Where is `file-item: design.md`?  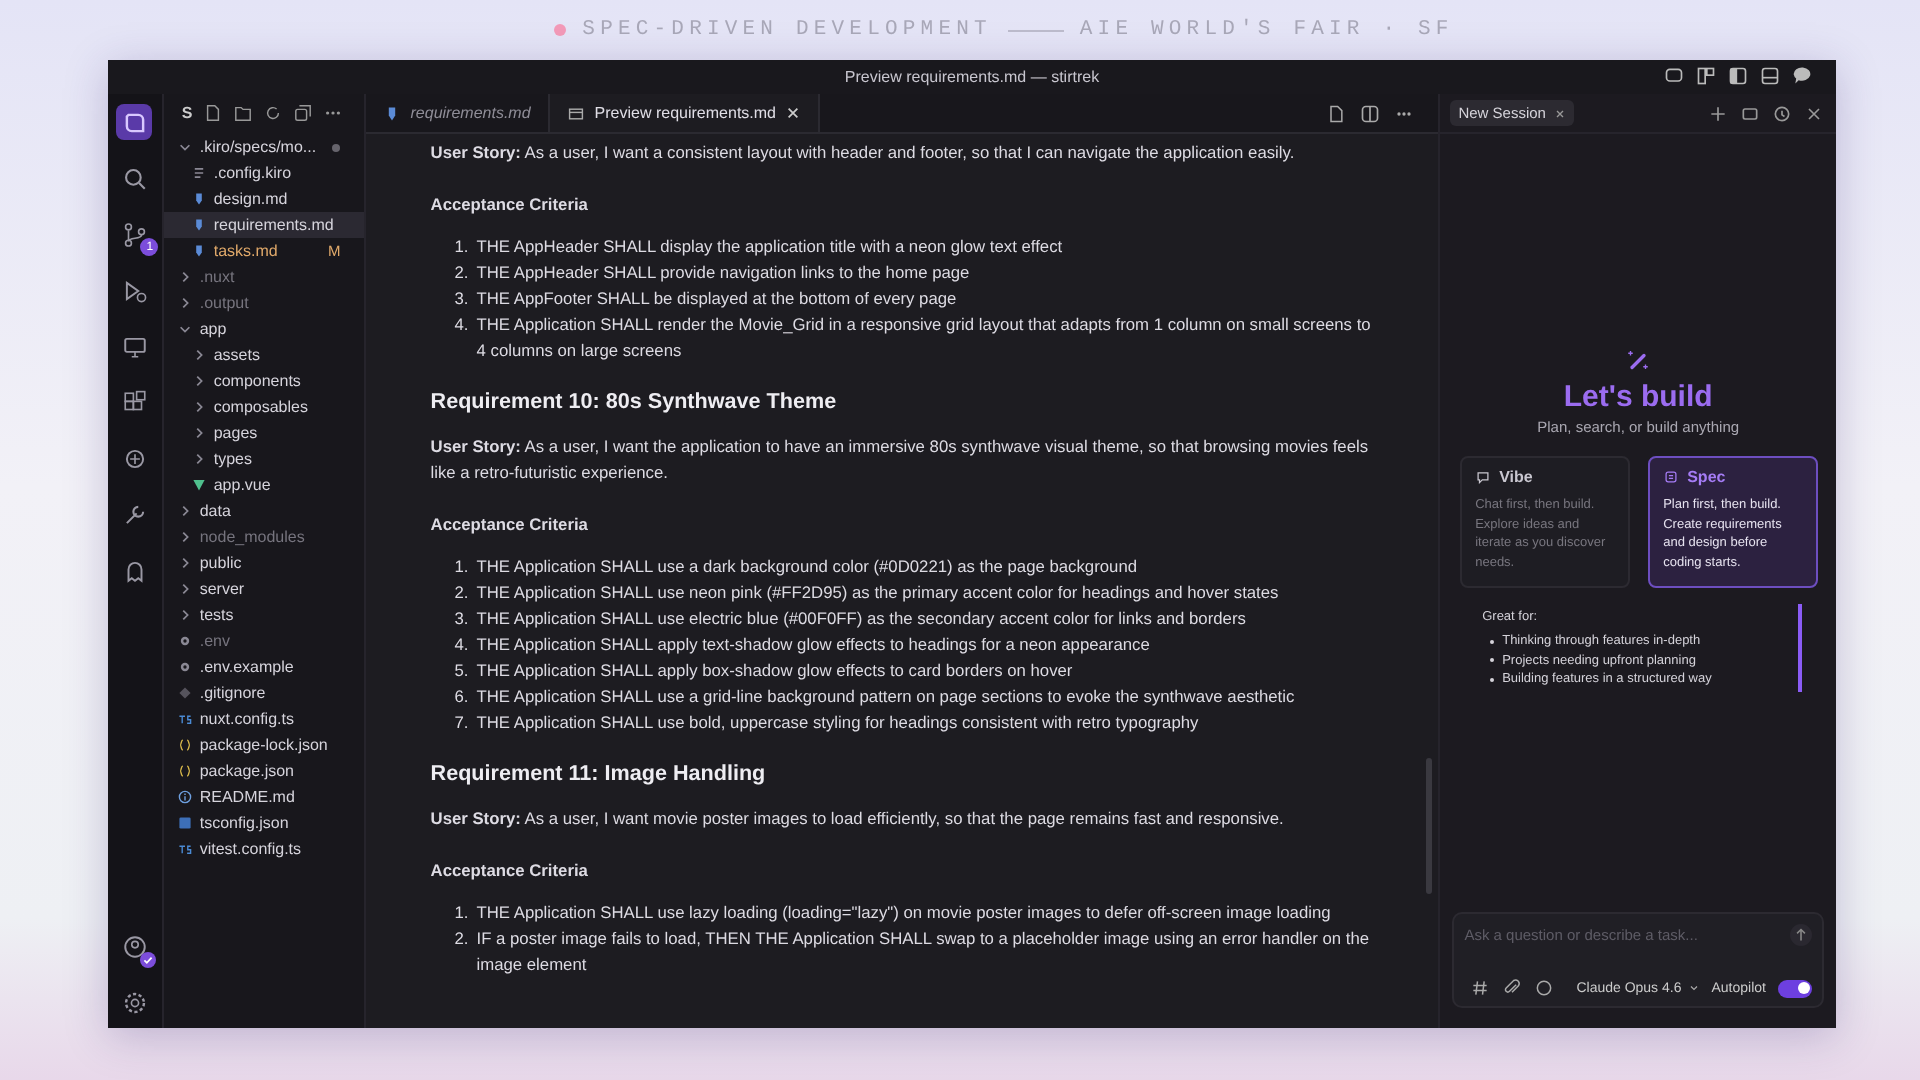 file-item: design.md is located at coordinates (264, 199).